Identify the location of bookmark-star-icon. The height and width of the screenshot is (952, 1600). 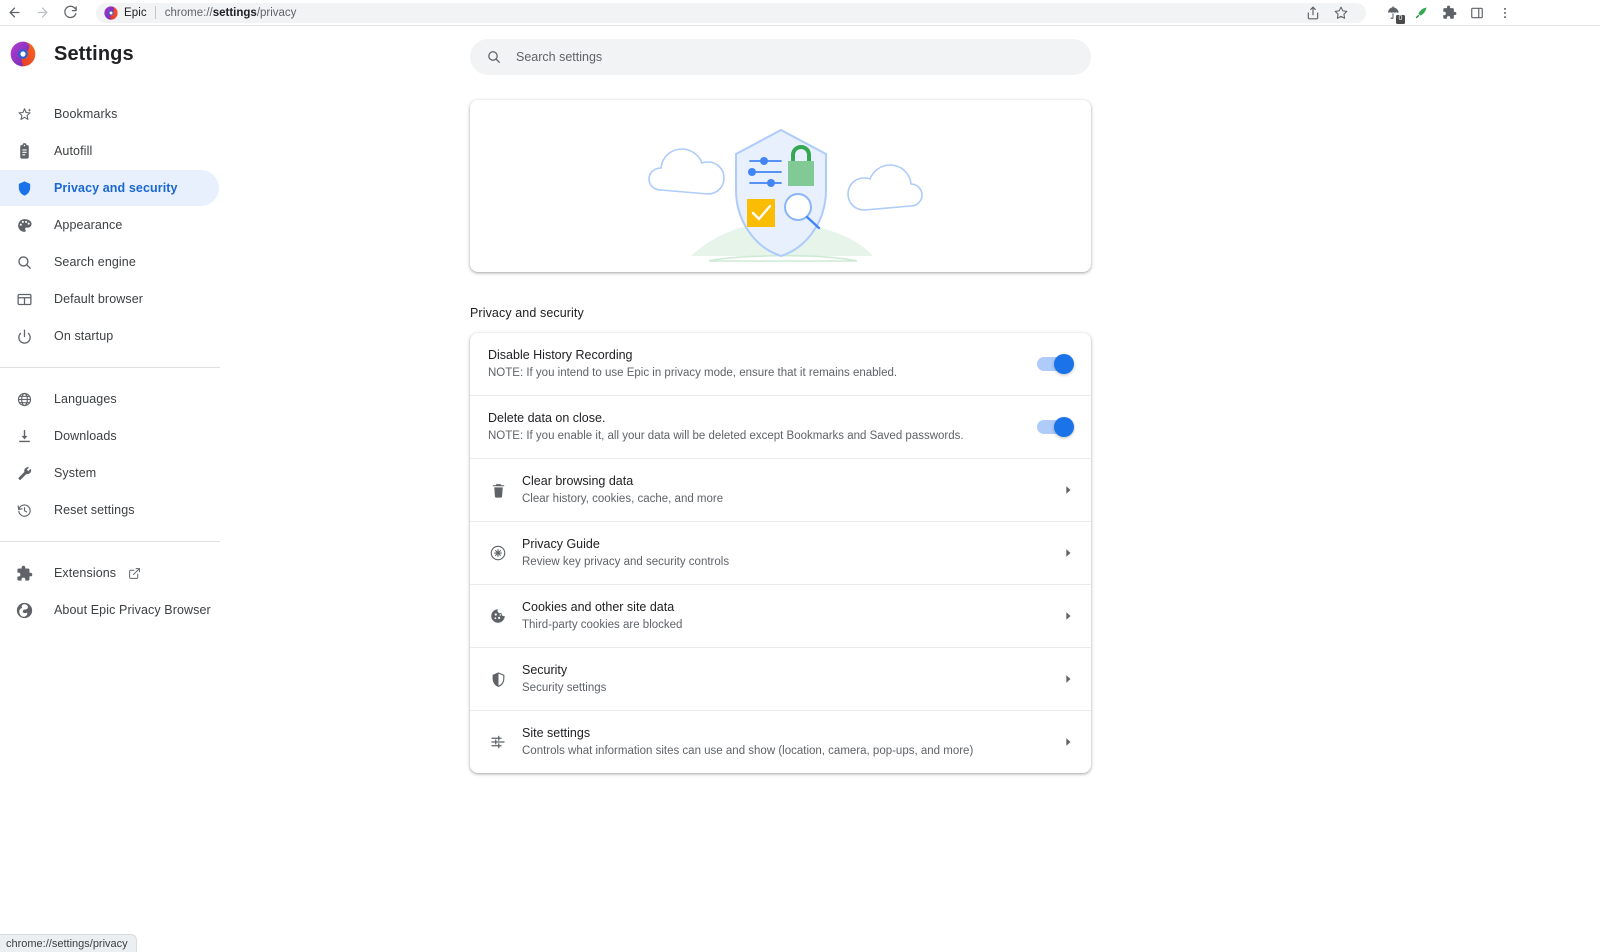
(1341, 13).